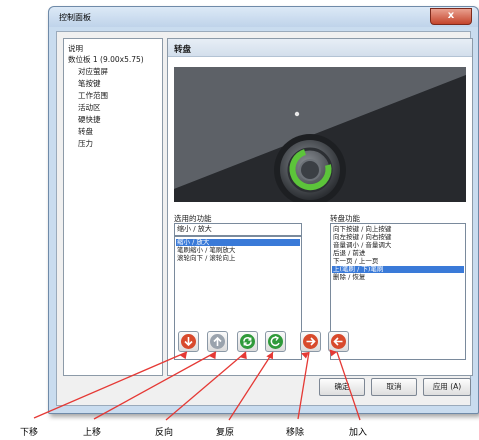  I want to click on caption-restore: 复原, so click(225, 433).